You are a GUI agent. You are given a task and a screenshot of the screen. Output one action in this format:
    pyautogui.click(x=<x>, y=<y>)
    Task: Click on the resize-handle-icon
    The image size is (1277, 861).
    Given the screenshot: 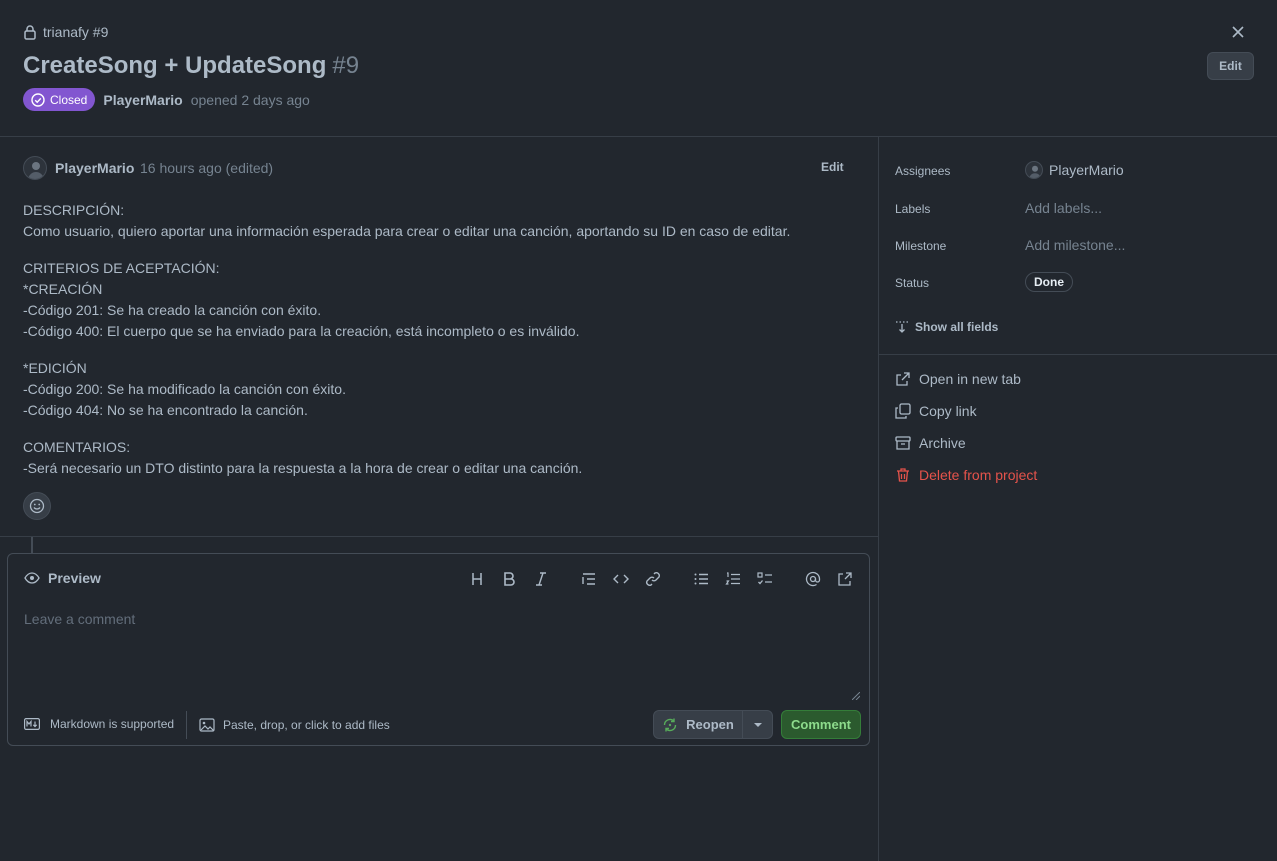 What is the action you would take?
    pyautogui.click(x=856, y=696)
    